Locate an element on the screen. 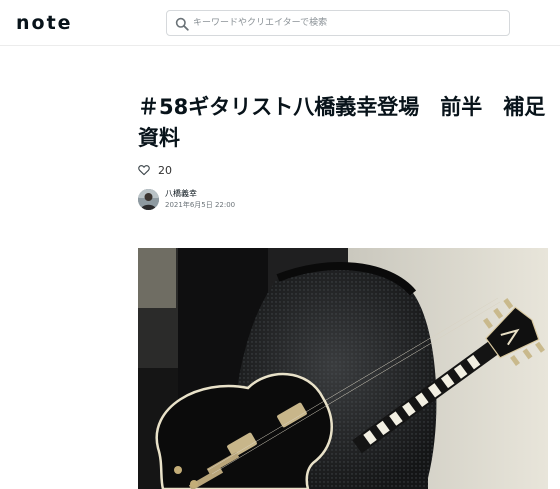 The width and height of the screenshot is (560, 489). author-info: 八橋義幸 2021年6月5日 22:00 is located at coordinates (186, 199).